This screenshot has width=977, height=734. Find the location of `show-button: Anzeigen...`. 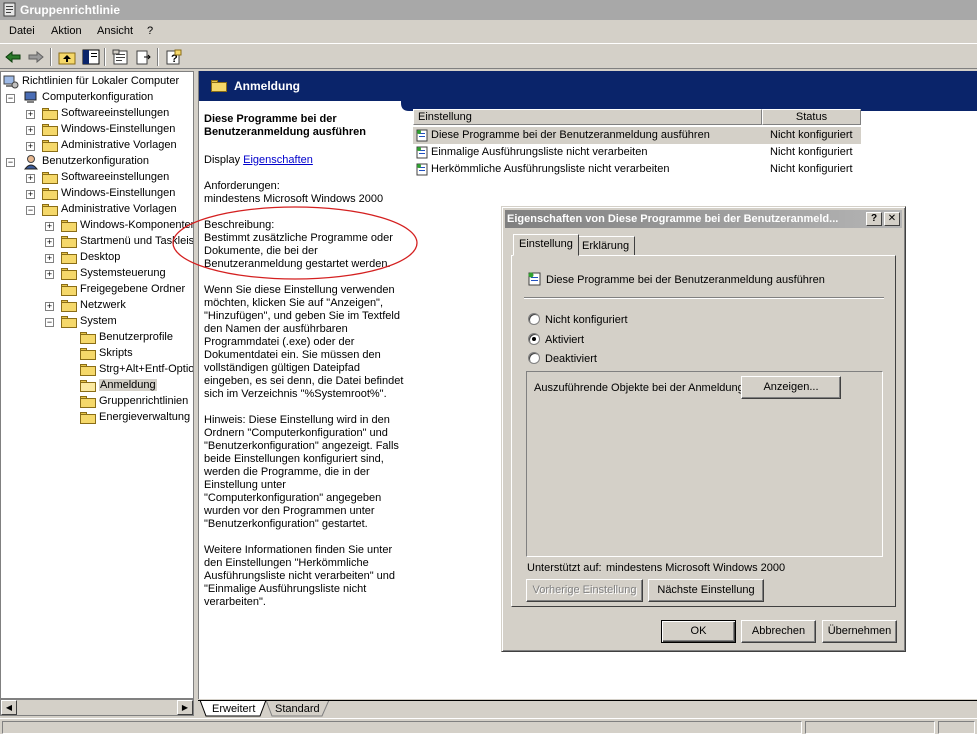

show-button: Anzeigen... is located at coordinates (791, 387).